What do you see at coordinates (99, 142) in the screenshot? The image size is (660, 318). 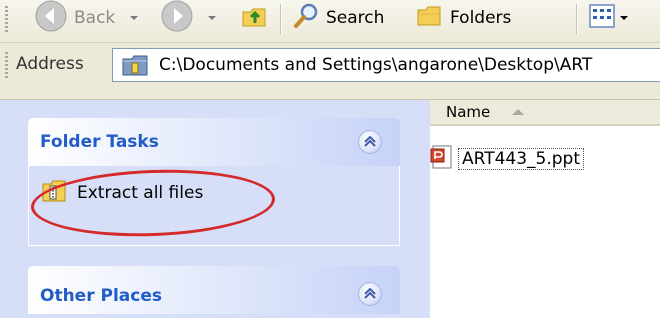 I see `folder-tasks-title: Folder Tasks` at bounding box center [99, 142].